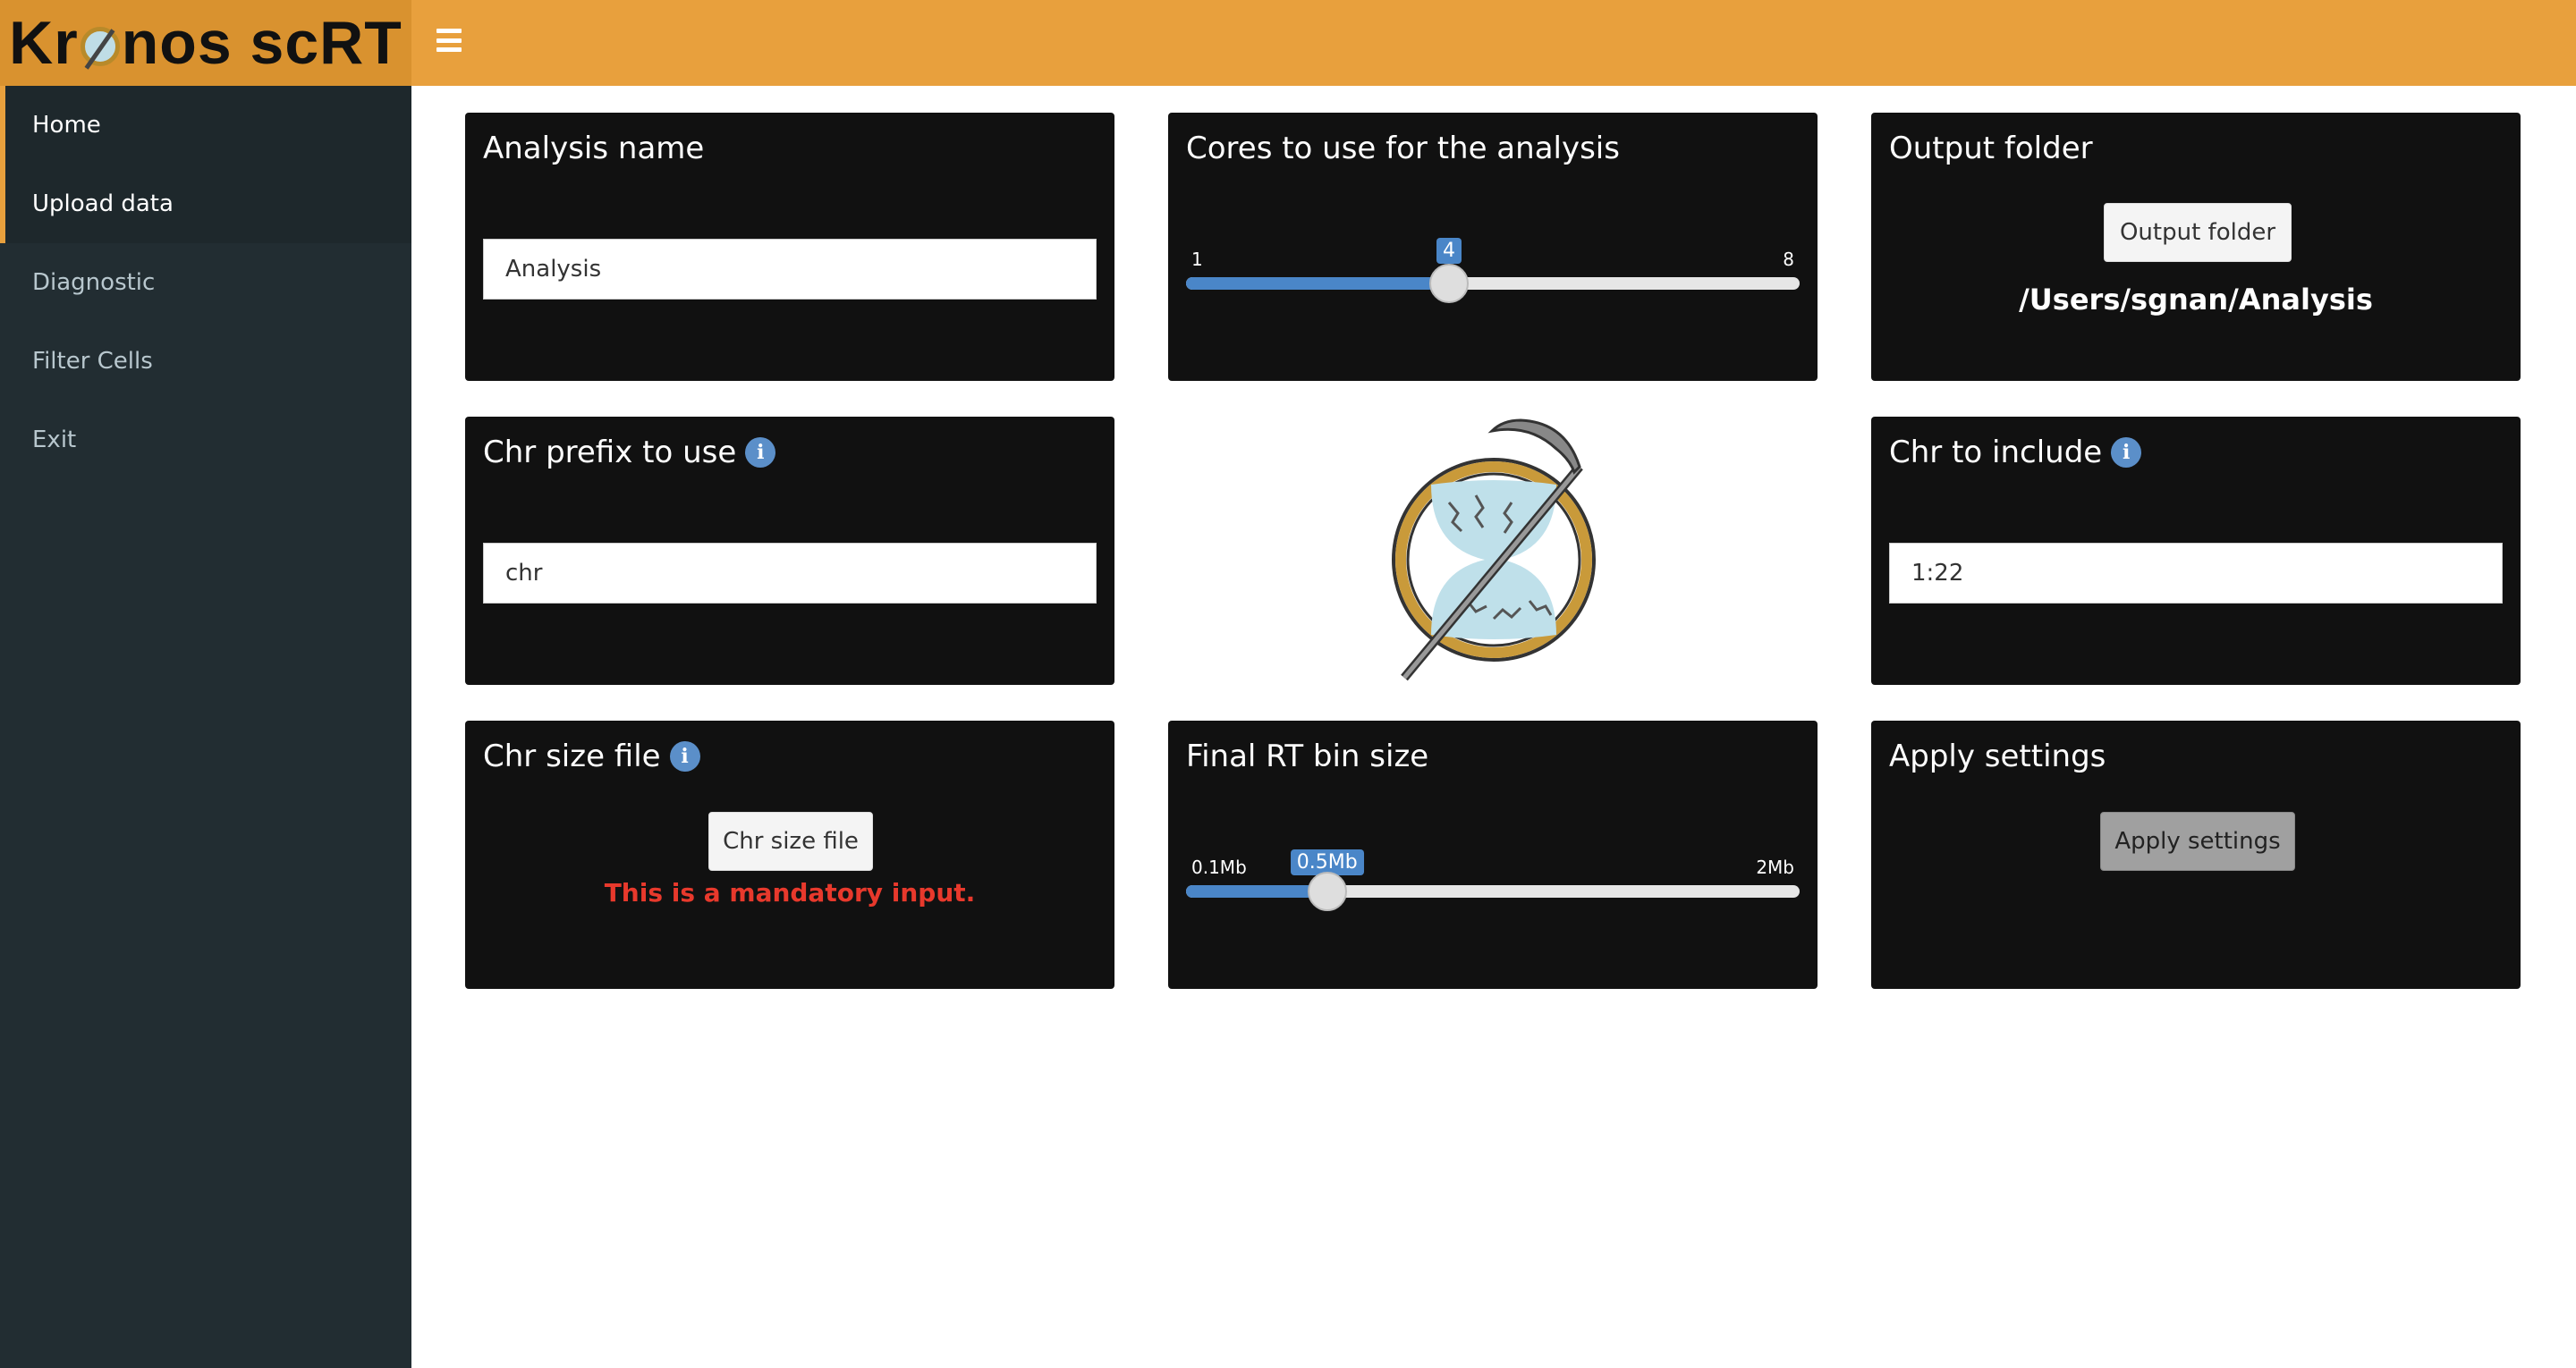 The image size is (2576, 1368). Describe the element at coordinates (205, 282) in the screenshot. I see `sidebar-item-diagnostic: Diagnostic` at that location.